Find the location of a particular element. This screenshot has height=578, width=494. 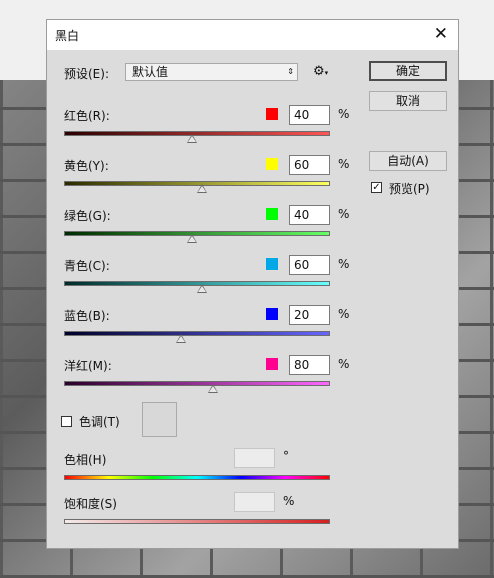

ok-button: 确定 is located at coordinates (408, 71).